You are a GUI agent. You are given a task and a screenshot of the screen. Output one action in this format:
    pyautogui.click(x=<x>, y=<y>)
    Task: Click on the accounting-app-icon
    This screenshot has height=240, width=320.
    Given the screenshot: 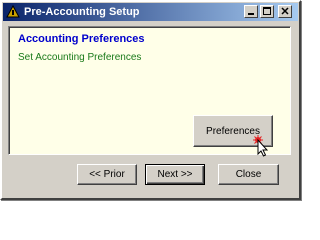 What is the action you would take?
    pyautogui.click(x=13, y=11)
    